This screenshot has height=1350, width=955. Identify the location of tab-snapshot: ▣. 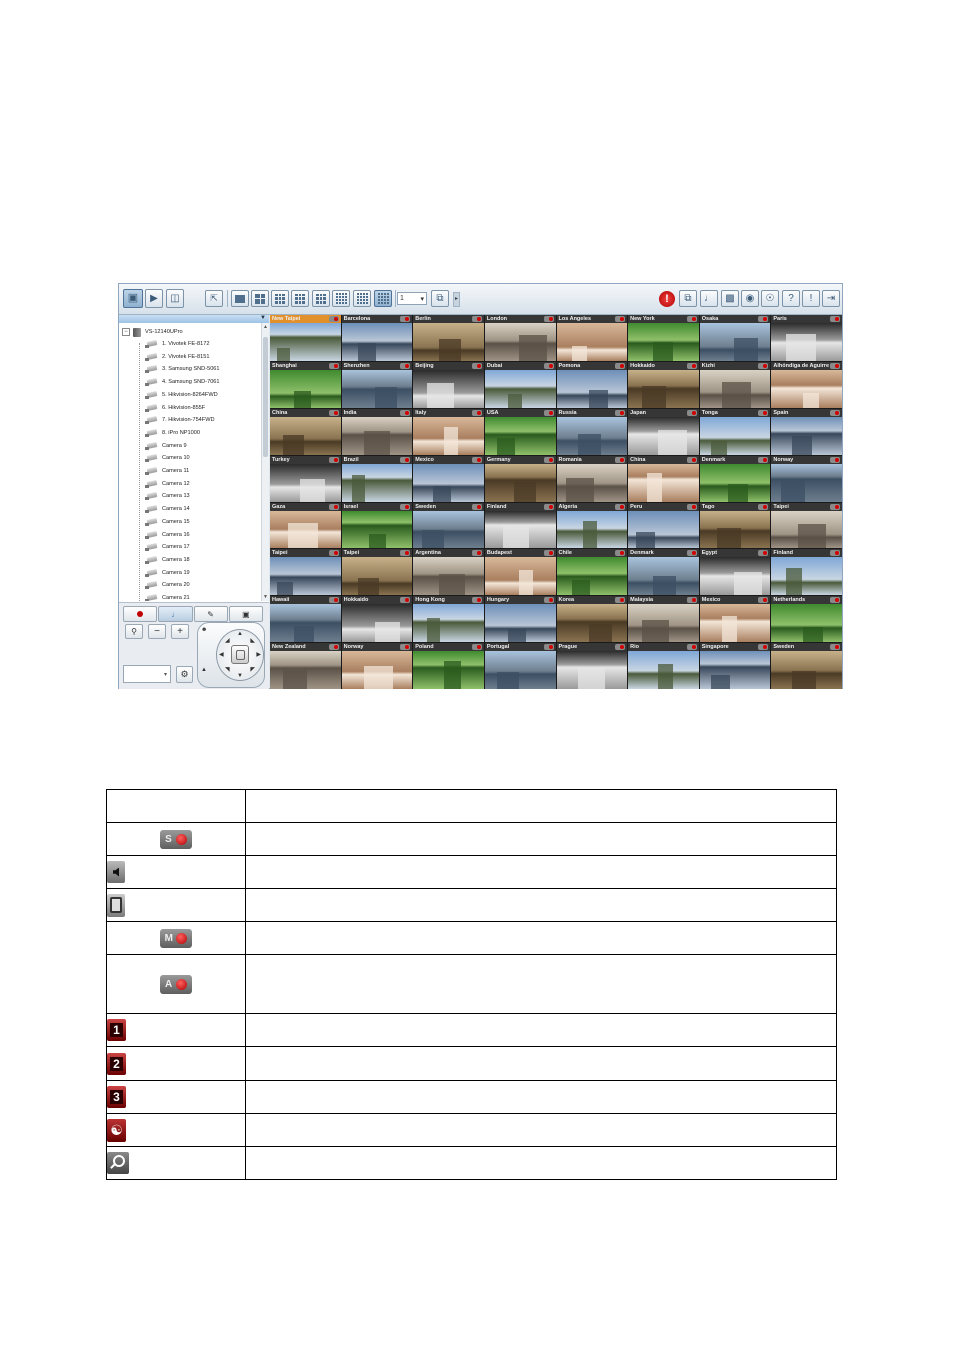
(245, 614).